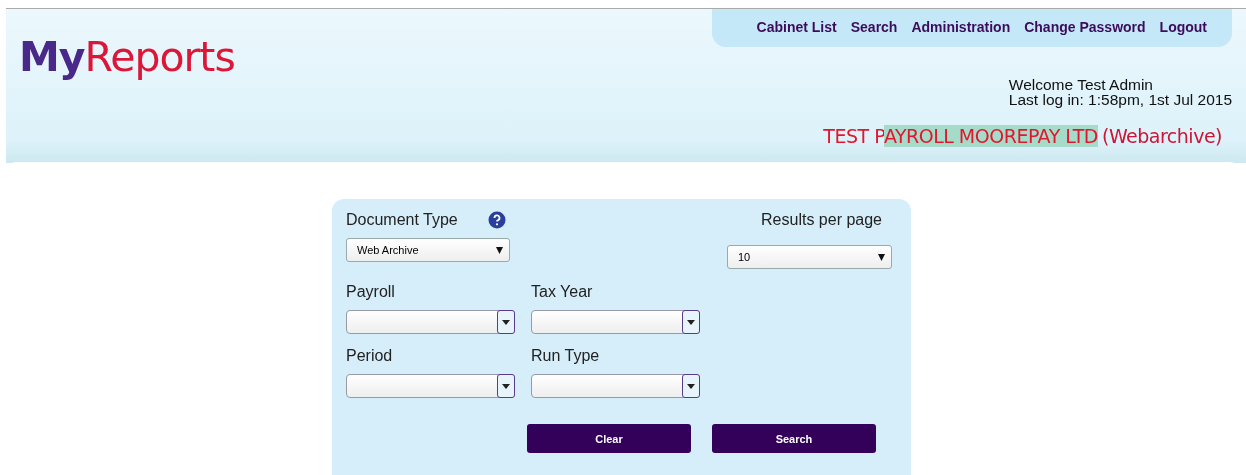 The width and height of the screenshot is (1246, 475). I want to click on nav-link: Administration, so click(961, 27).